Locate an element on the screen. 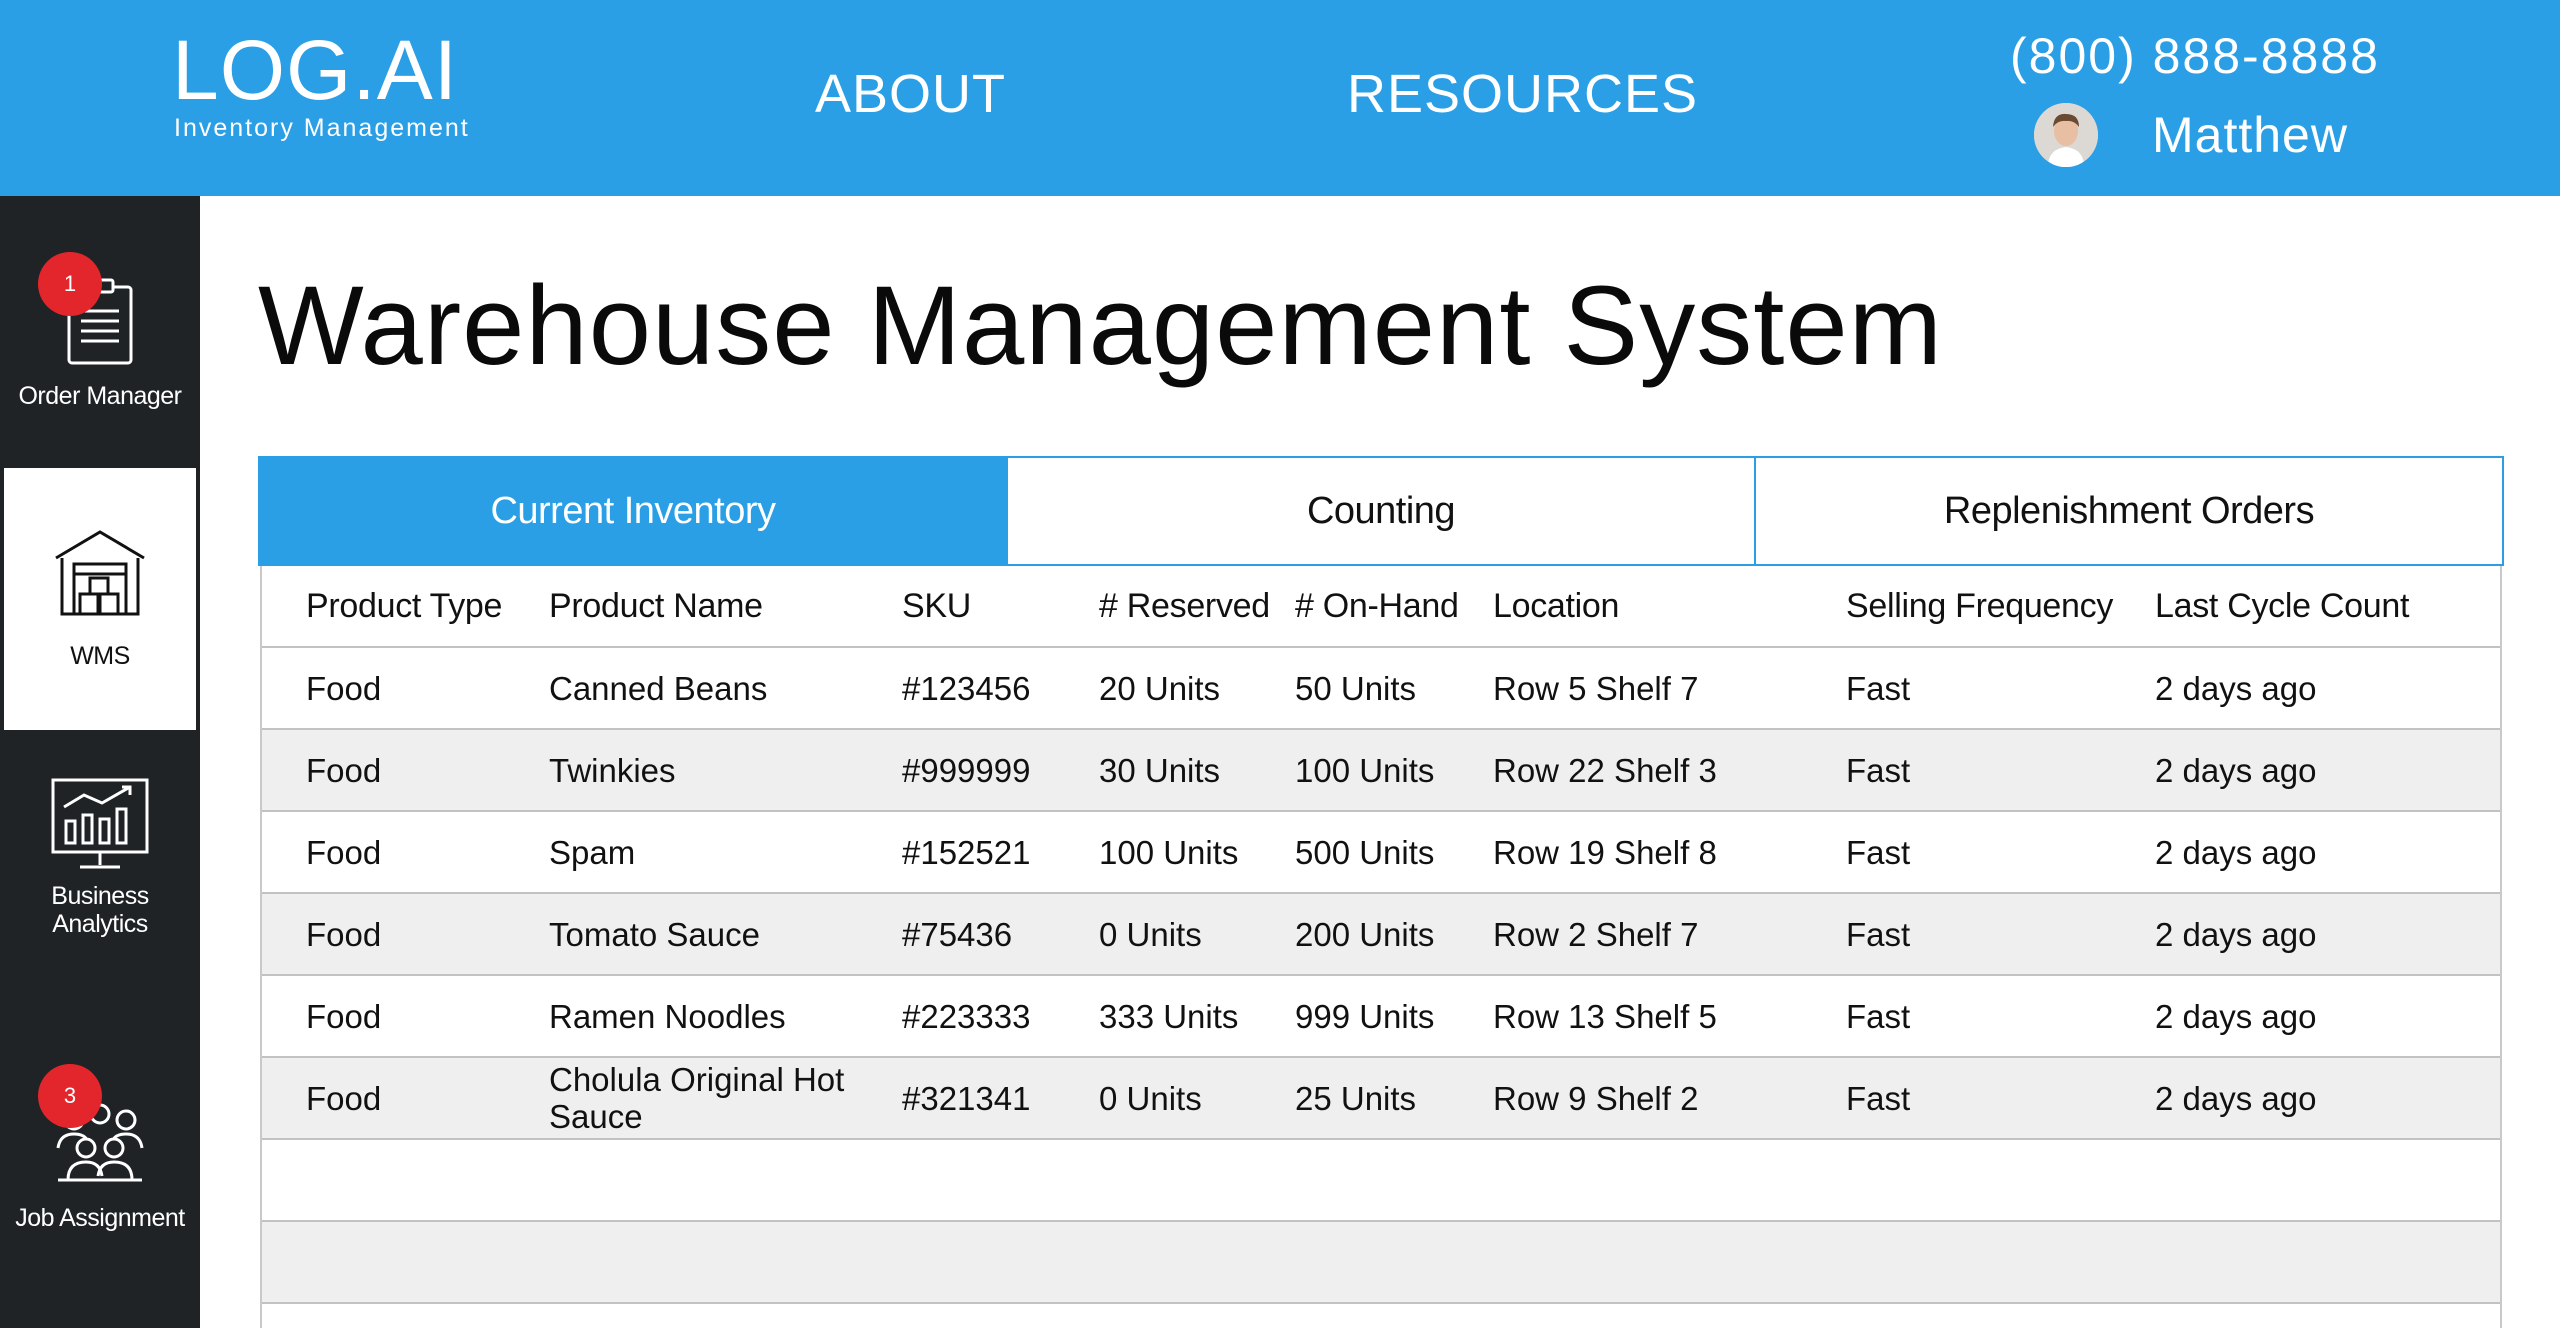 The height and width of the screenshot is (1328, 2560). table-cell: 200 Units is located at coordinates (1365, 934).